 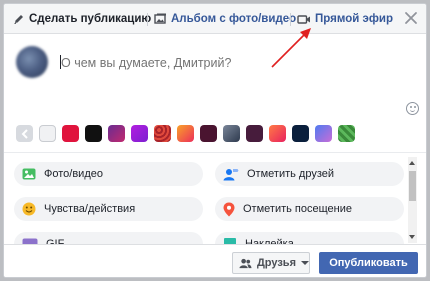 I want to click on audience-selector: Друзья, so click(x=271, y=263).